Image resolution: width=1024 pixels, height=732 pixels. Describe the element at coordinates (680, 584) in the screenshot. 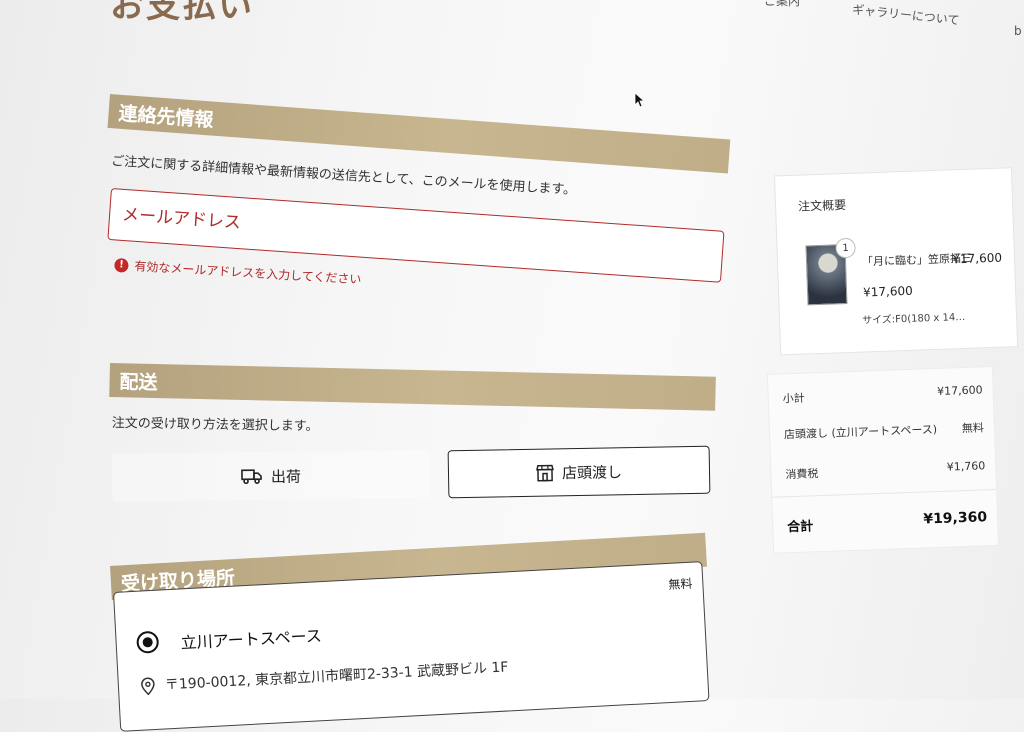

I see `location-price: 無料` at that location.